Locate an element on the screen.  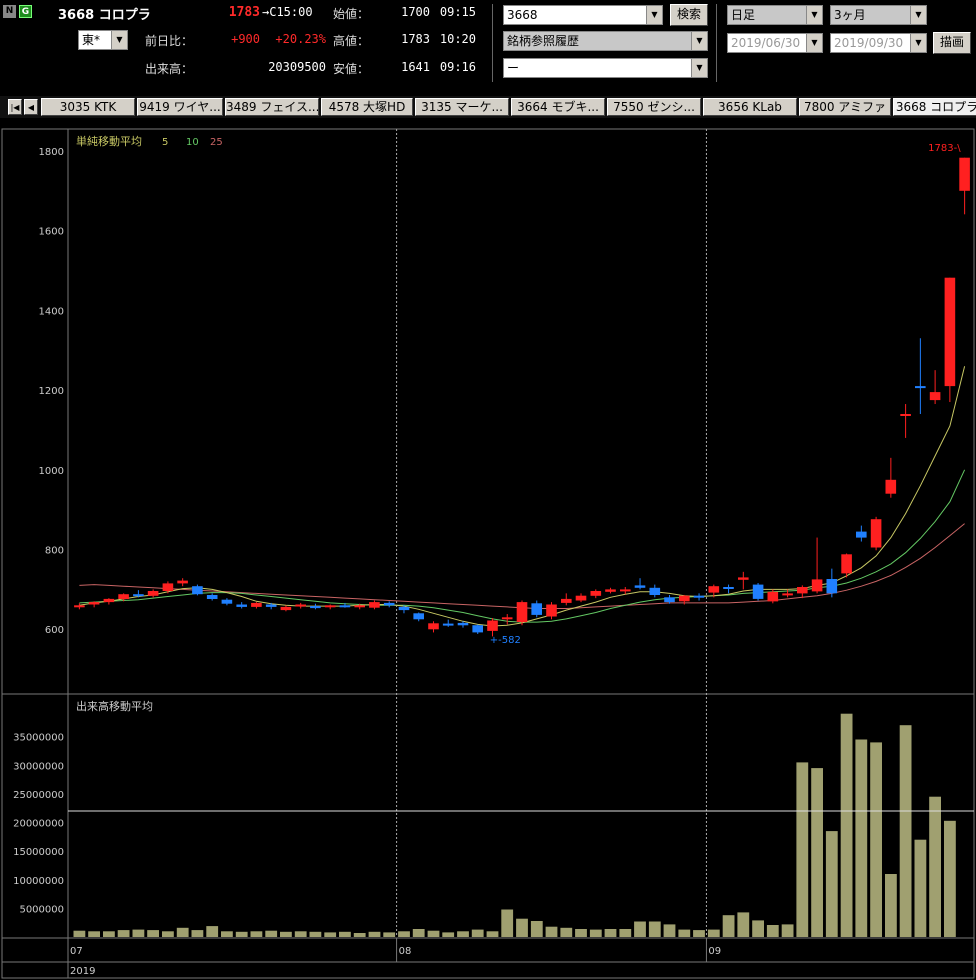
volume-value: 20309500 is located at coordinates (297, 67).